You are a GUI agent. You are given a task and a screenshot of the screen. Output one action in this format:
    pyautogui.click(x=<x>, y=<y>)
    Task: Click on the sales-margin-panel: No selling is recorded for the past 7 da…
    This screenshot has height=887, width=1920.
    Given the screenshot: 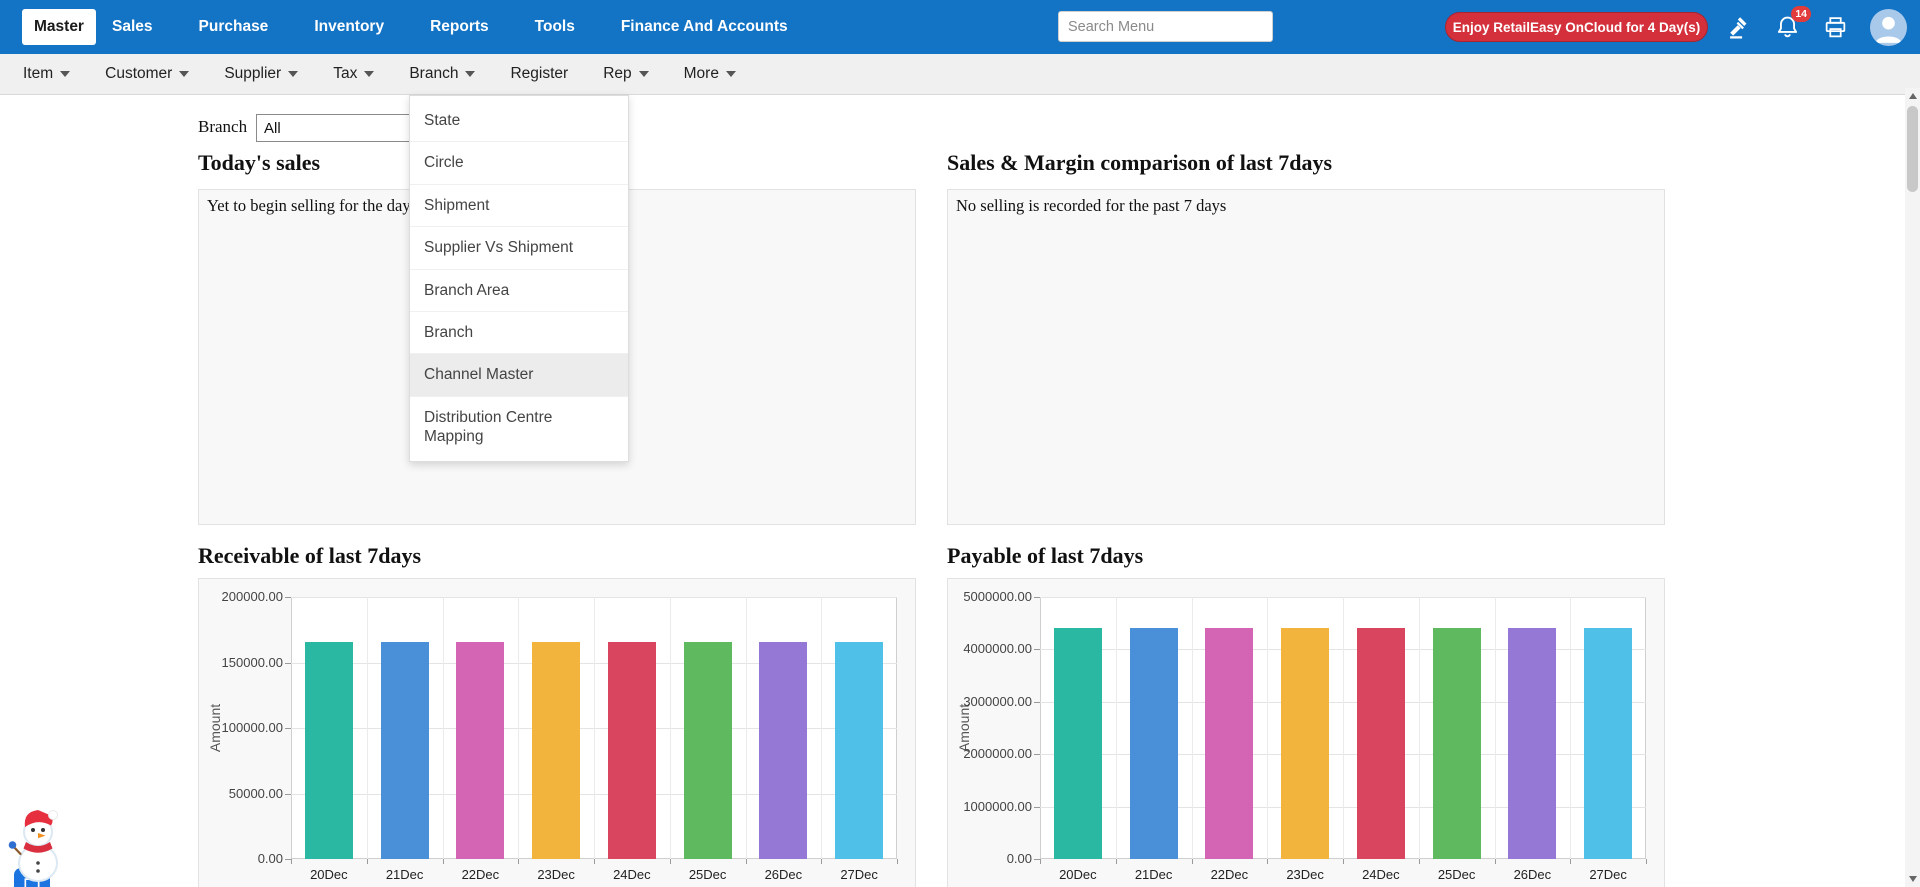 What is the action you would take?
    pyautogui.click(x=1306, y=357)
    